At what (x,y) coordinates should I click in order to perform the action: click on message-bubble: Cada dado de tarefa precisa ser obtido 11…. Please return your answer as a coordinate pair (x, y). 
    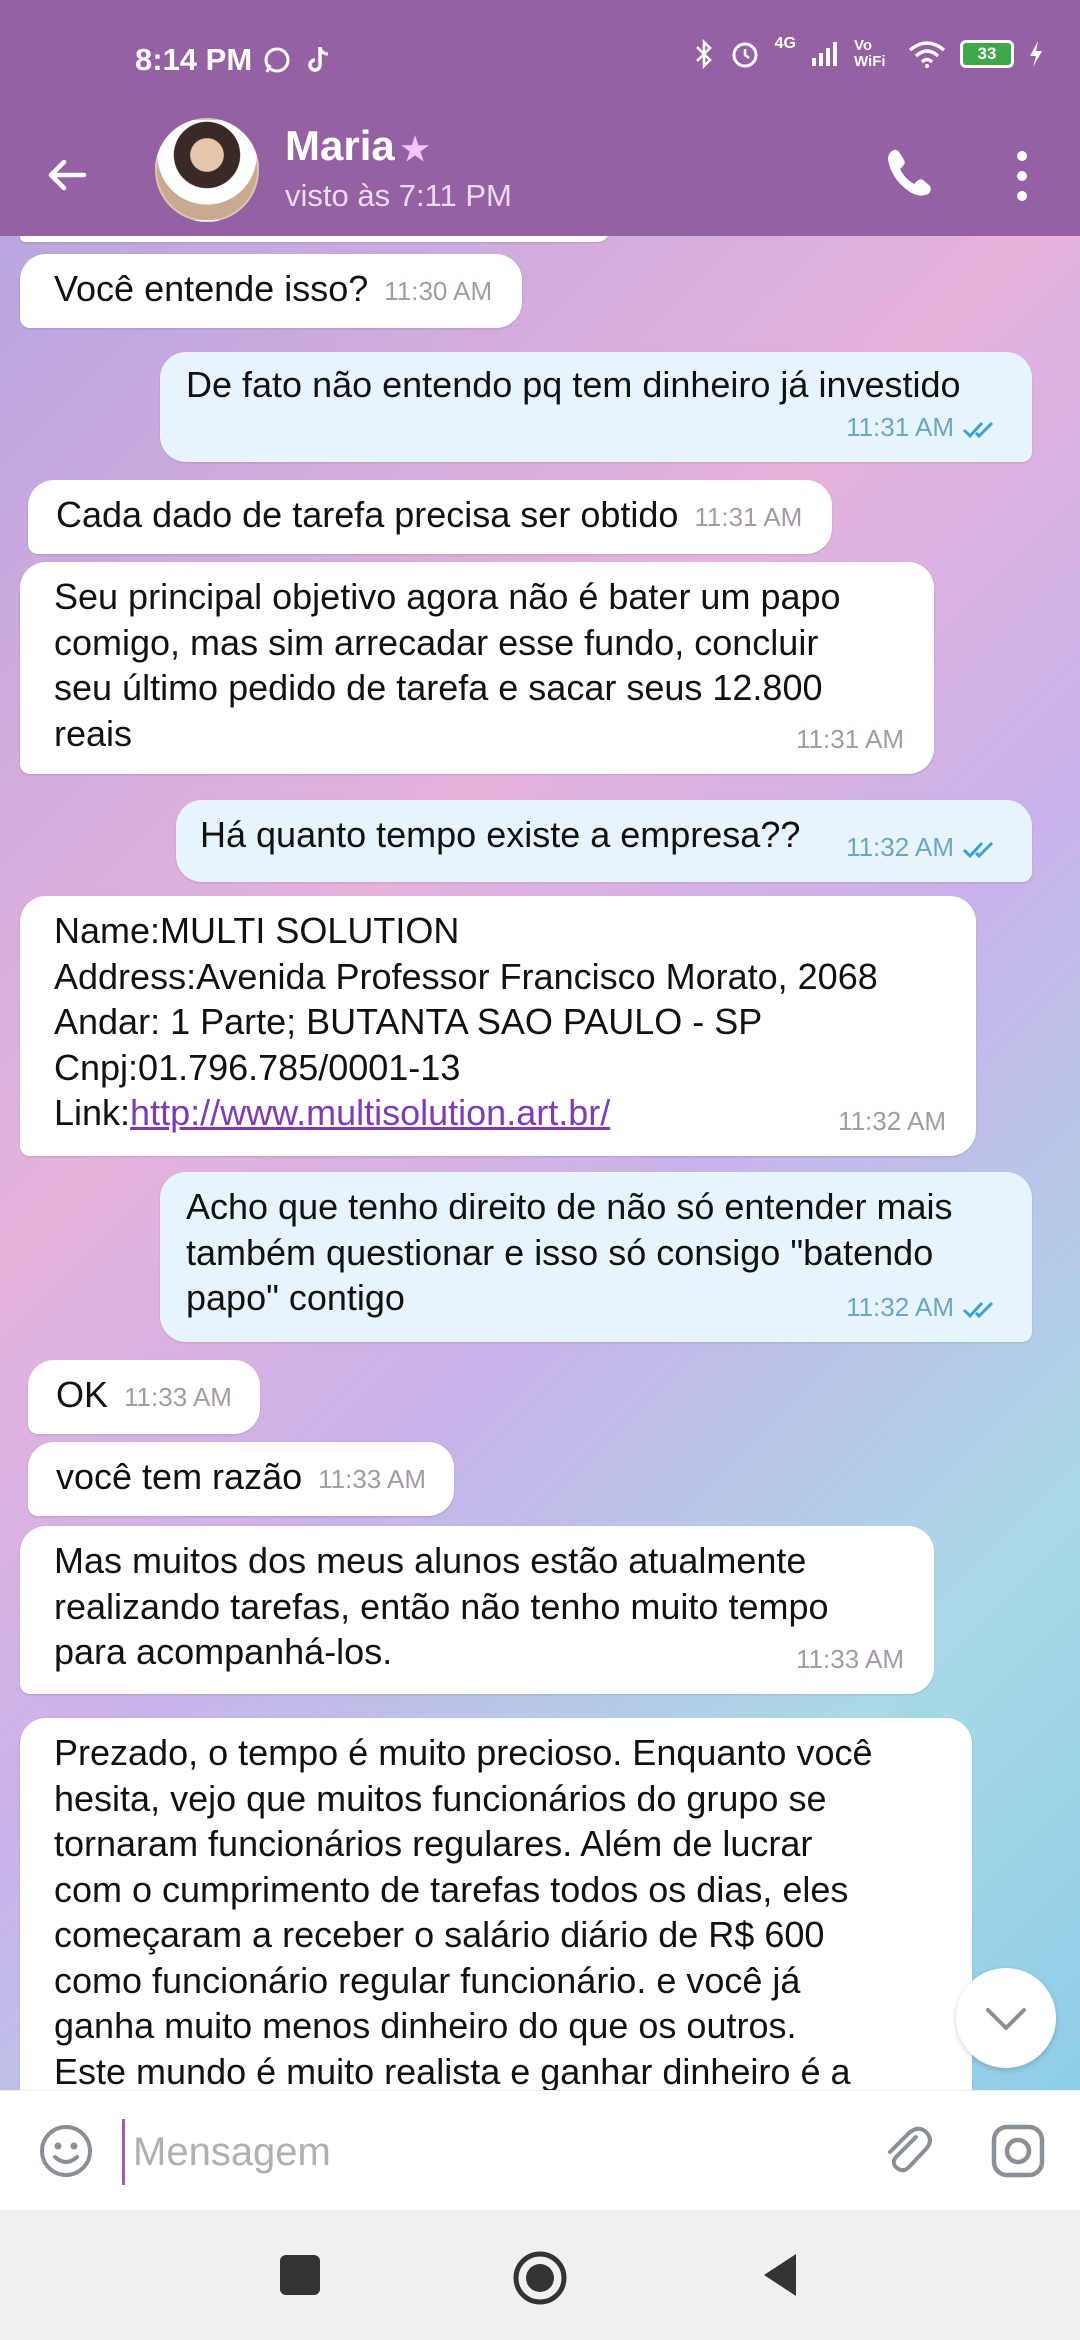
    Looking at the image, I should click on (430, 517).